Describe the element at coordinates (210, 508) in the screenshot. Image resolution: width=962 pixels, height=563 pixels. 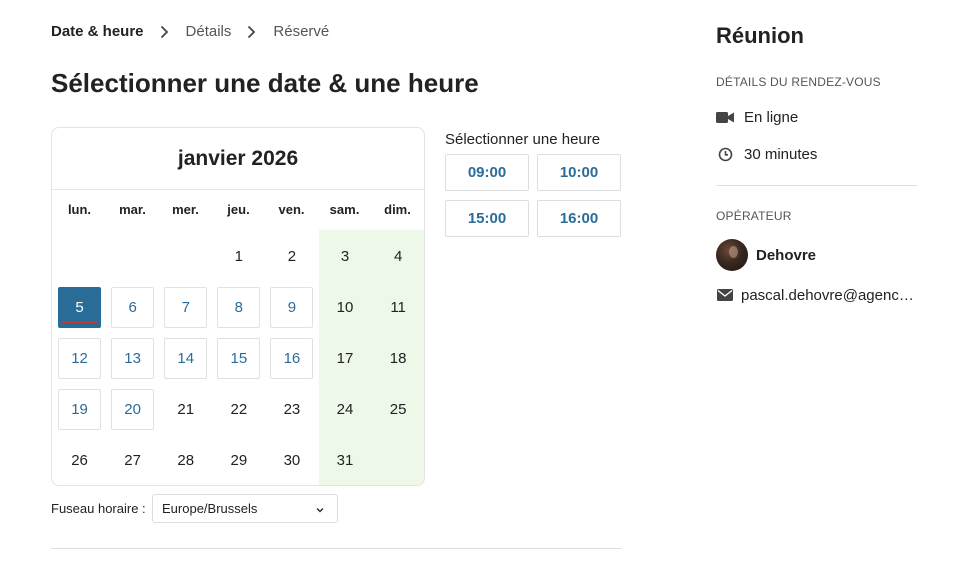
I see `timezone-value: Europe/Brussels` at that location.